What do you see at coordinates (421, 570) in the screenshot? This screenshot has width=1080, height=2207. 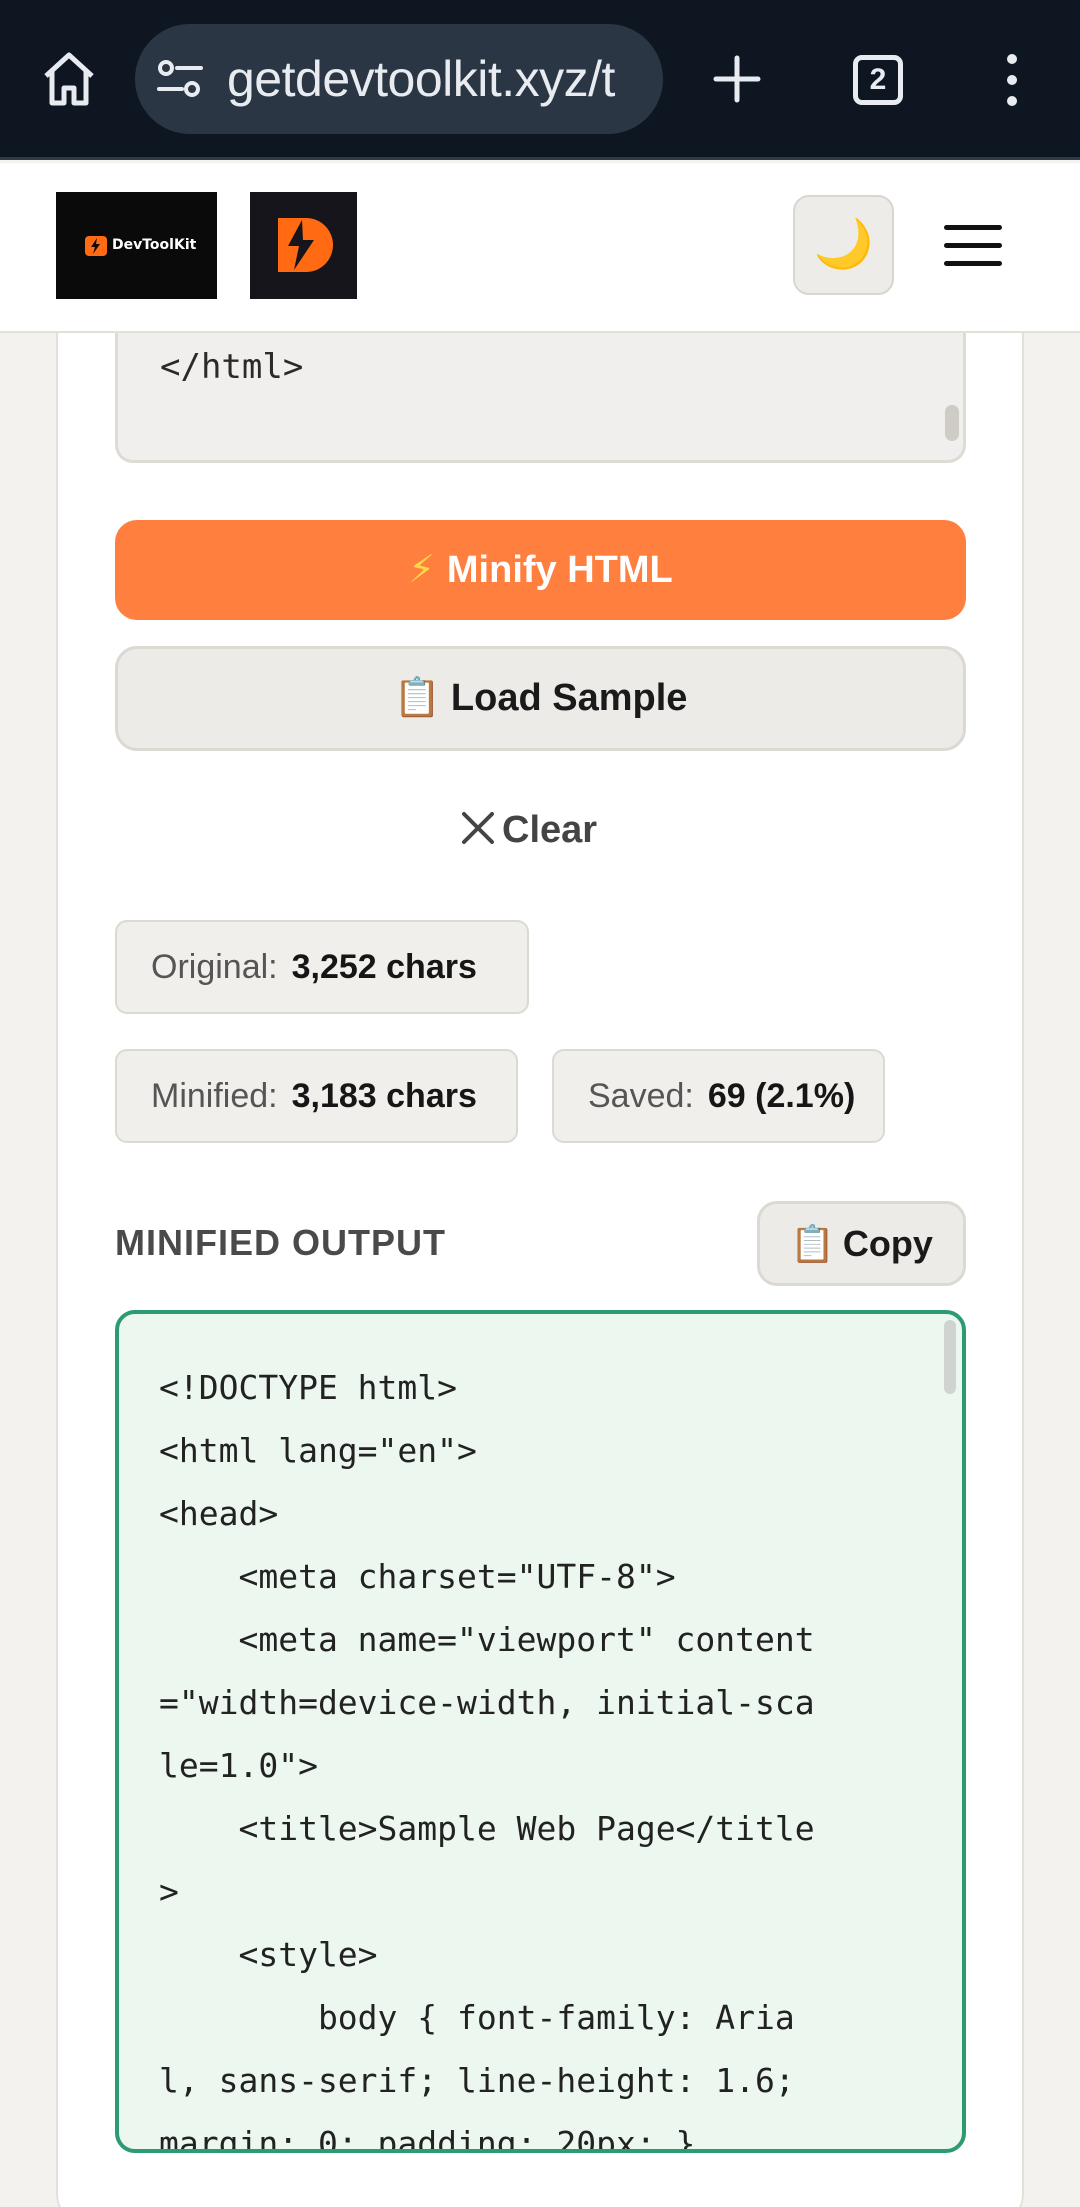 I see `lightning-icon: ⚡` at bounding box center [421, 570].